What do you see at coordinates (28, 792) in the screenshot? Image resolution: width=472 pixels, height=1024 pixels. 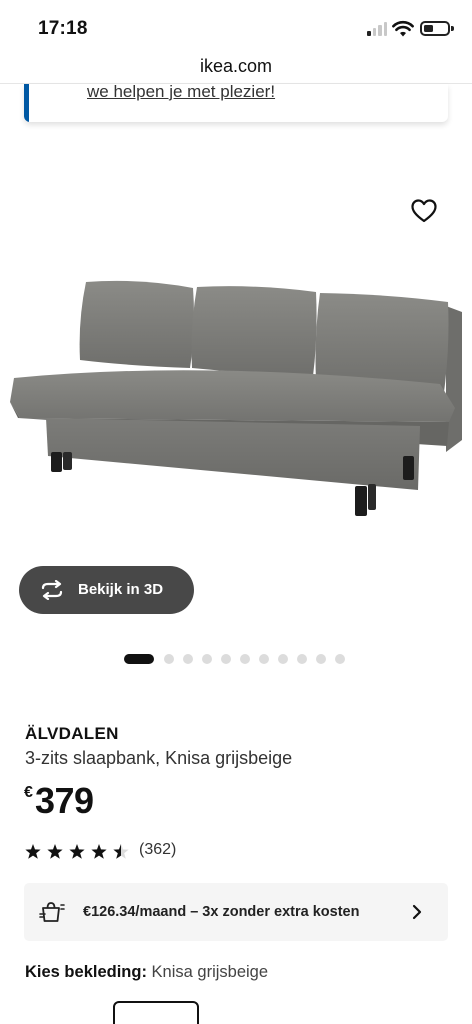 I see `price-currency: €` at bounding box center [28, 792].